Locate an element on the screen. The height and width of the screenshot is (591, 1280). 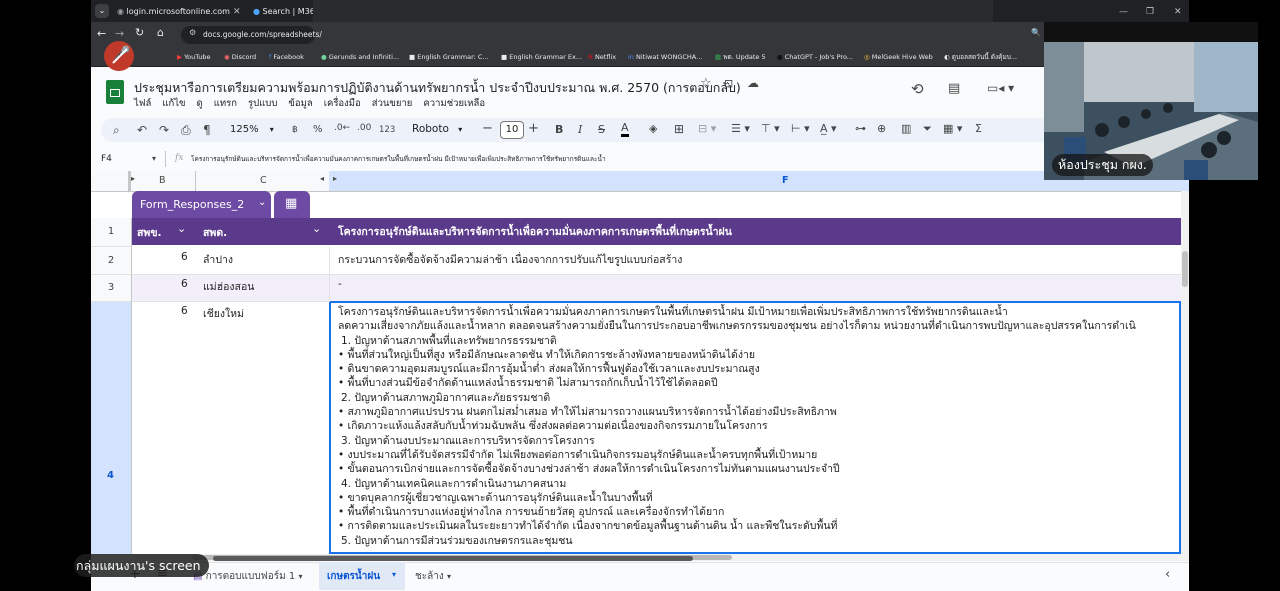
meet-icon: ▭◂ ▾ is located at coordinates (1000, 88).